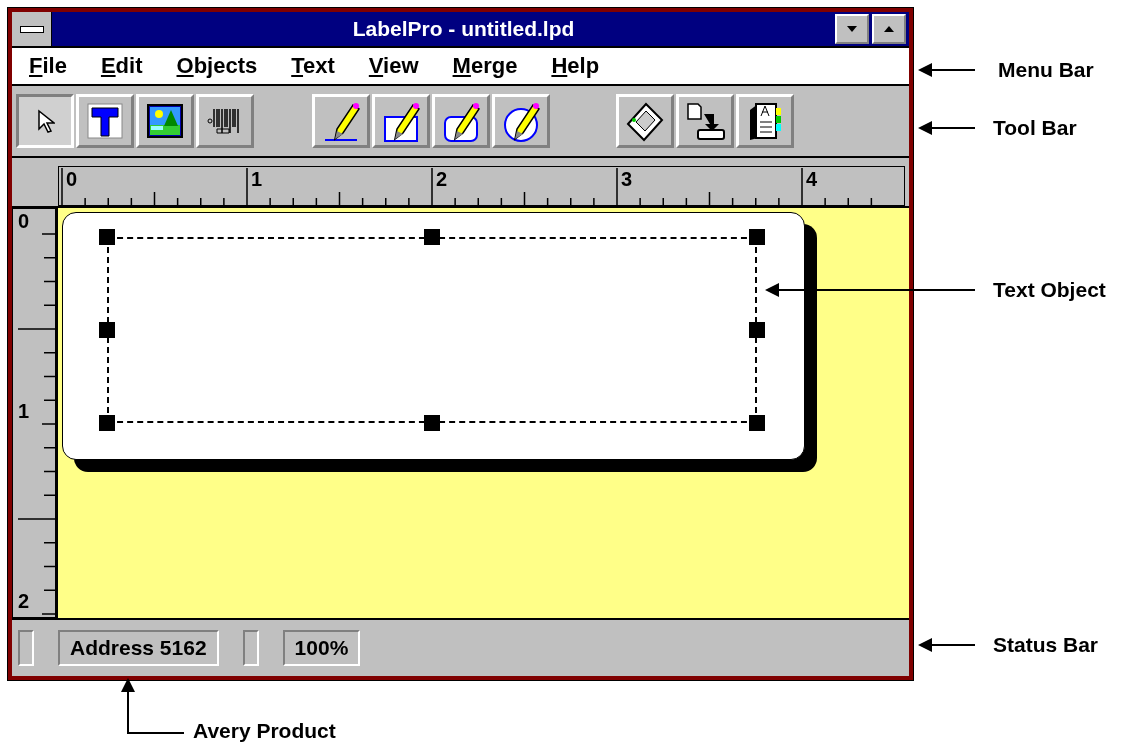 The height and width of the screenshot is (744, 1145). Describe the element at coordinates (121, 66) in the screenshot. I see `menu-item: Edit` at that location.